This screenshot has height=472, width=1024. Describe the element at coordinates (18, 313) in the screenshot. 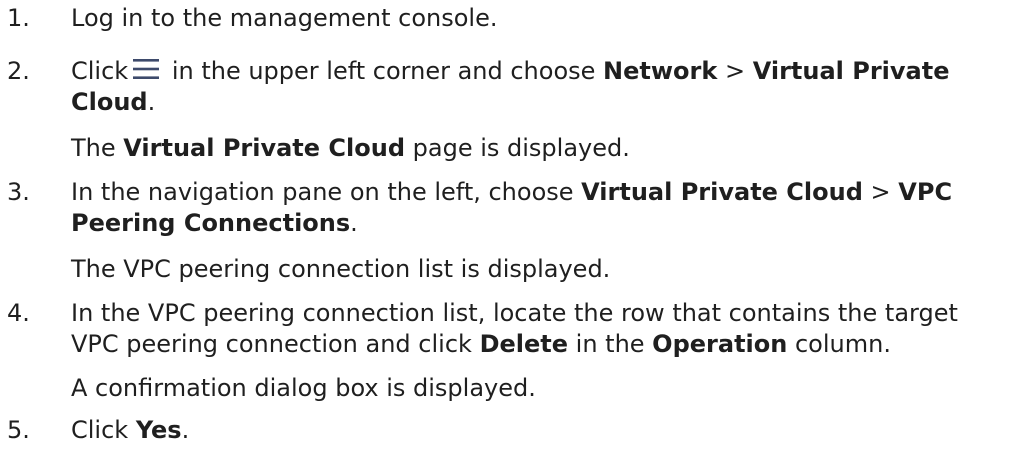

I see `step-number: 4.` at that location.